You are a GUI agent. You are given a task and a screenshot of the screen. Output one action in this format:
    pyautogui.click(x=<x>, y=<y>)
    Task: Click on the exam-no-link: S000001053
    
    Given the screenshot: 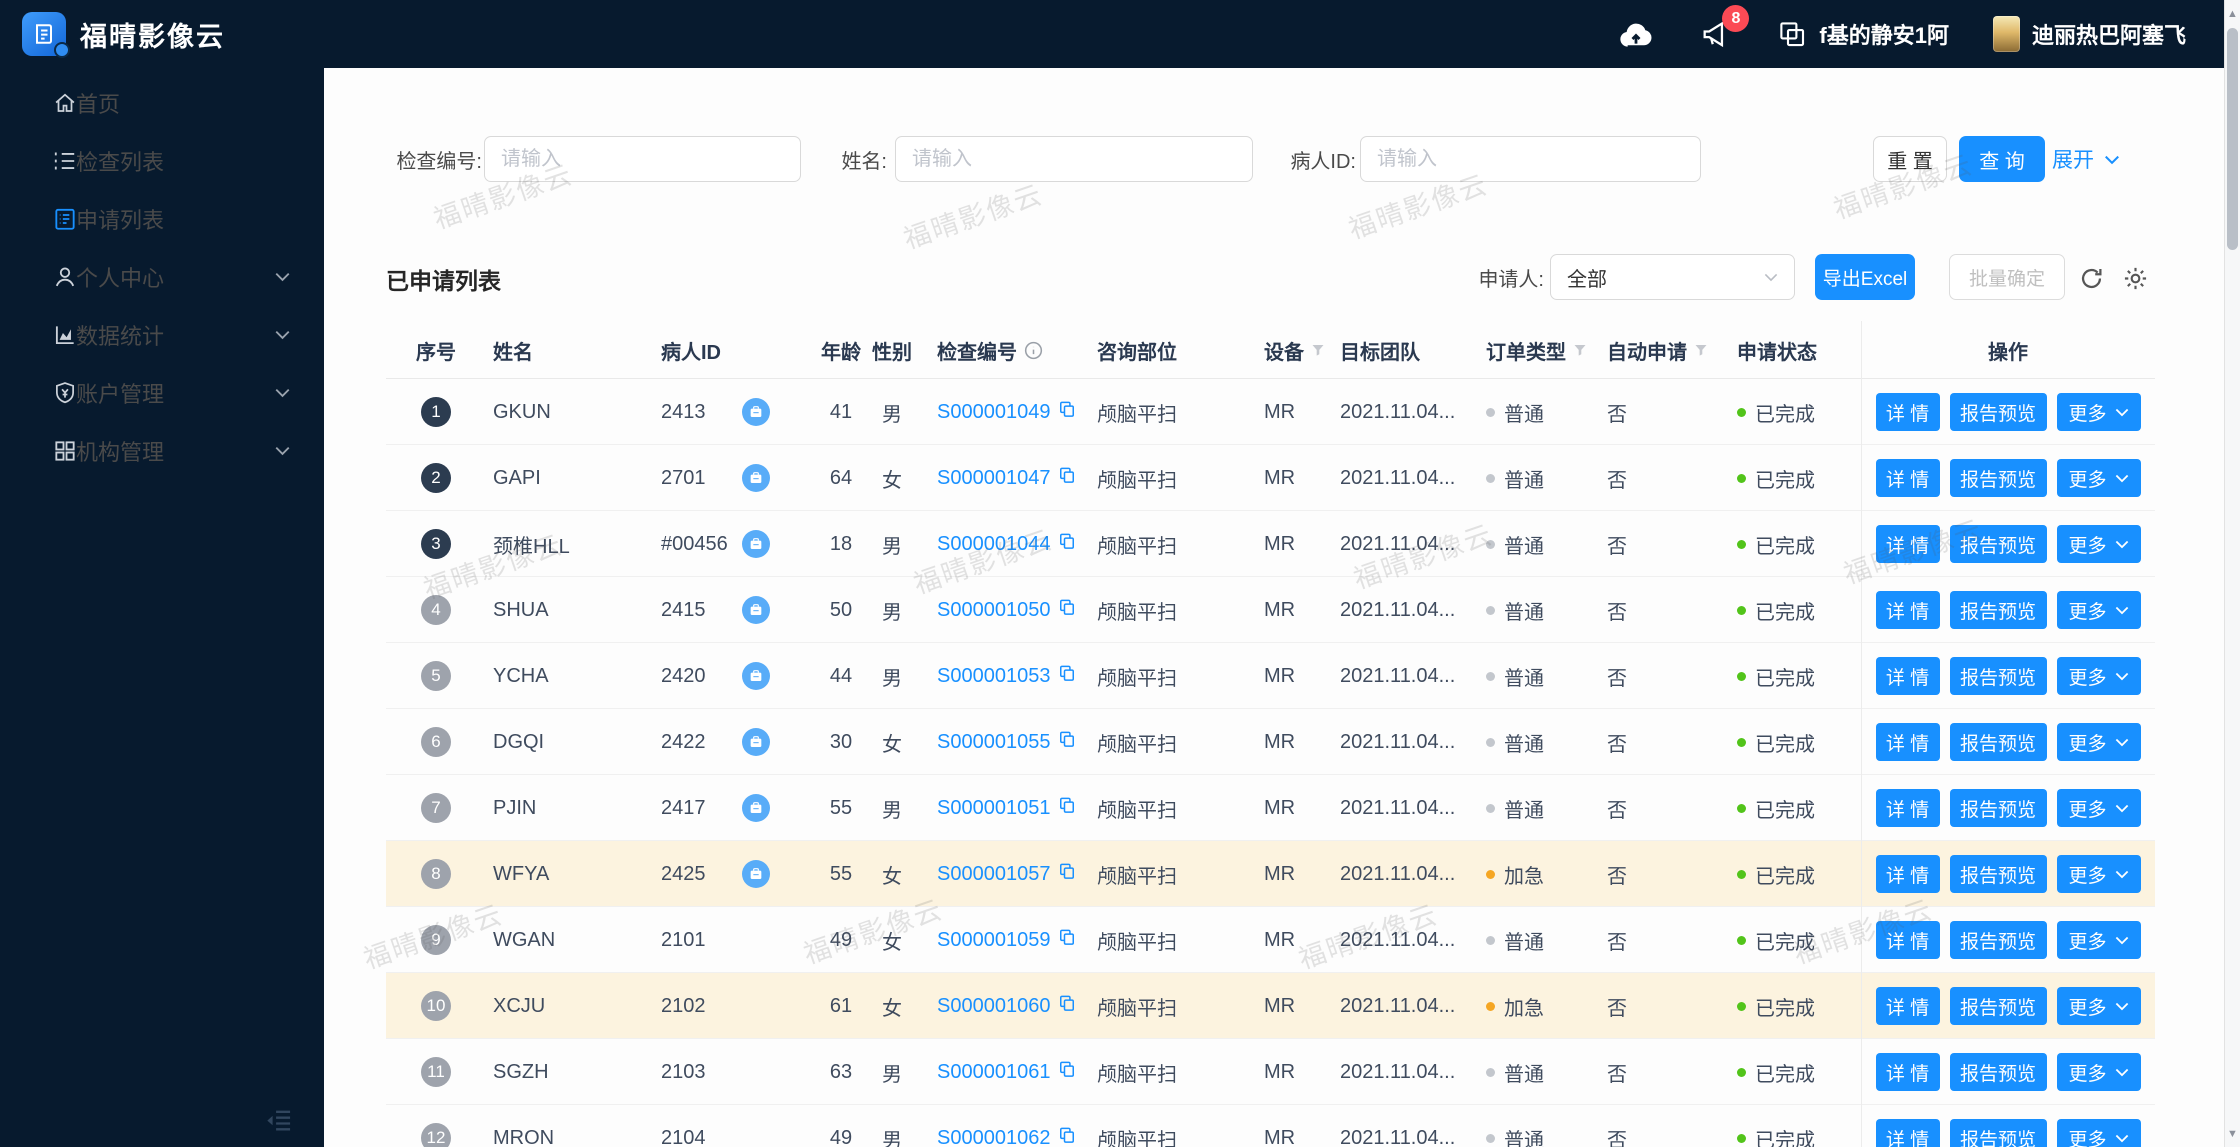 What is the action you would take?
    pyautogui.click(x=1007, y=676)
    